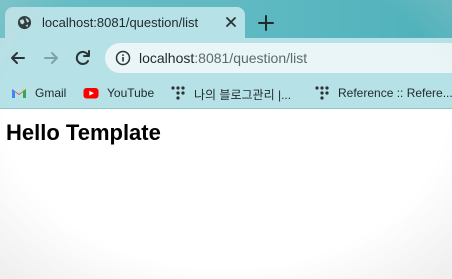 Image resolution: width=452 pixels, height=279 pixels. Describe the element at coordinates (266, 23) in the screenshot. I see `new-tab-plus-icon` at that location.